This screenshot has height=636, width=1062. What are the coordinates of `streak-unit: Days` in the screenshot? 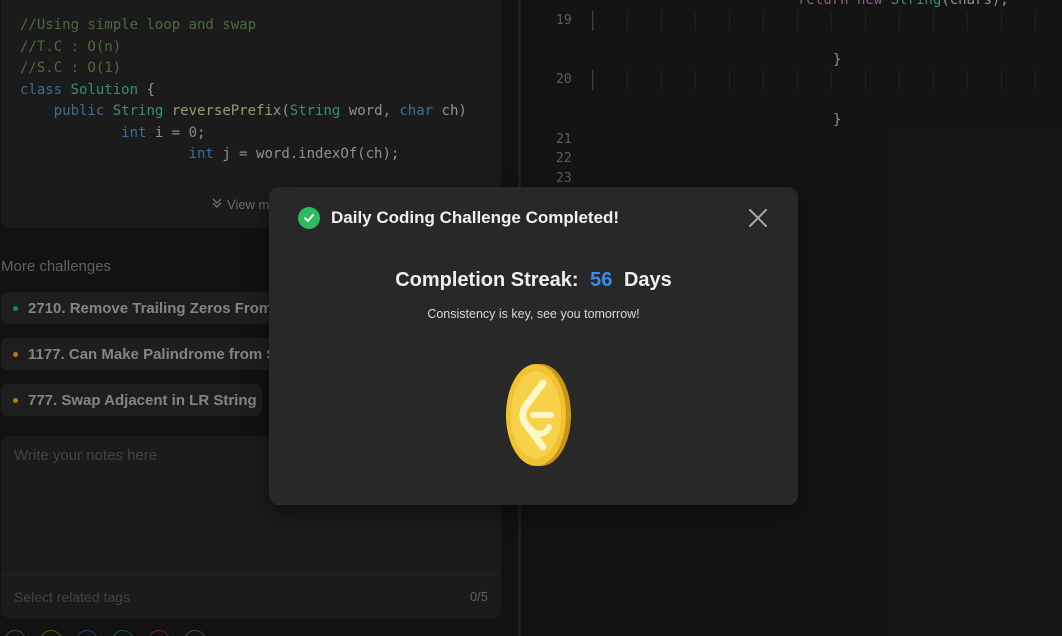 It's located at (647, 280).